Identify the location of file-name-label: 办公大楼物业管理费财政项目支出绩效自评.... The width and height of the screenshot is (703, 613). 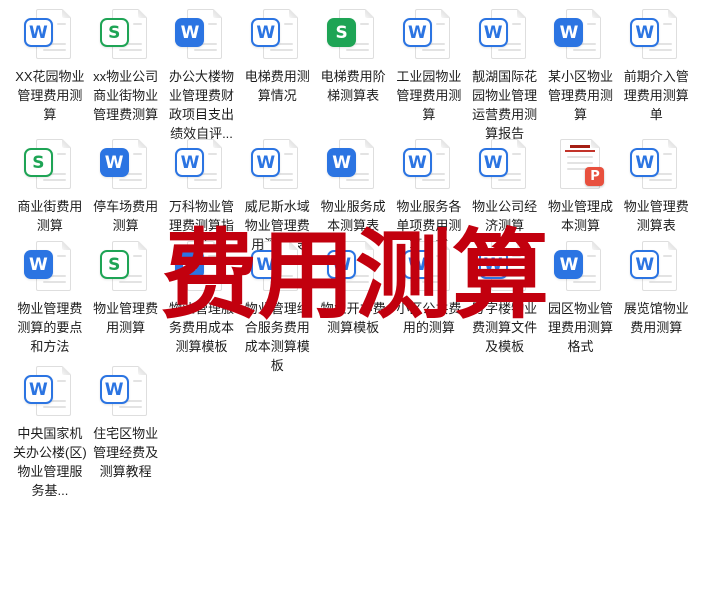
(201, 105).